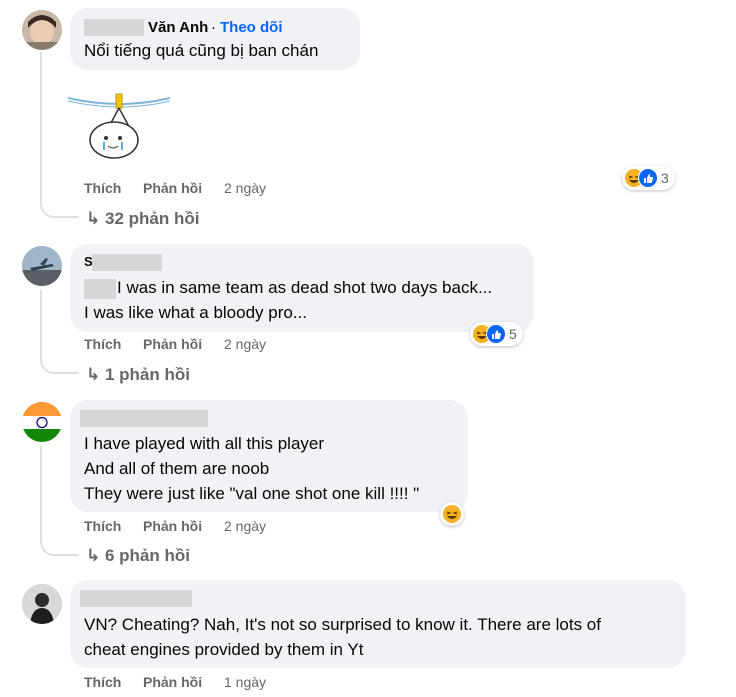 The width and height of the screenshot is (736, 697). I want to click on view-replies-button: ↳ 32 phản hồi, so click(142, 219).